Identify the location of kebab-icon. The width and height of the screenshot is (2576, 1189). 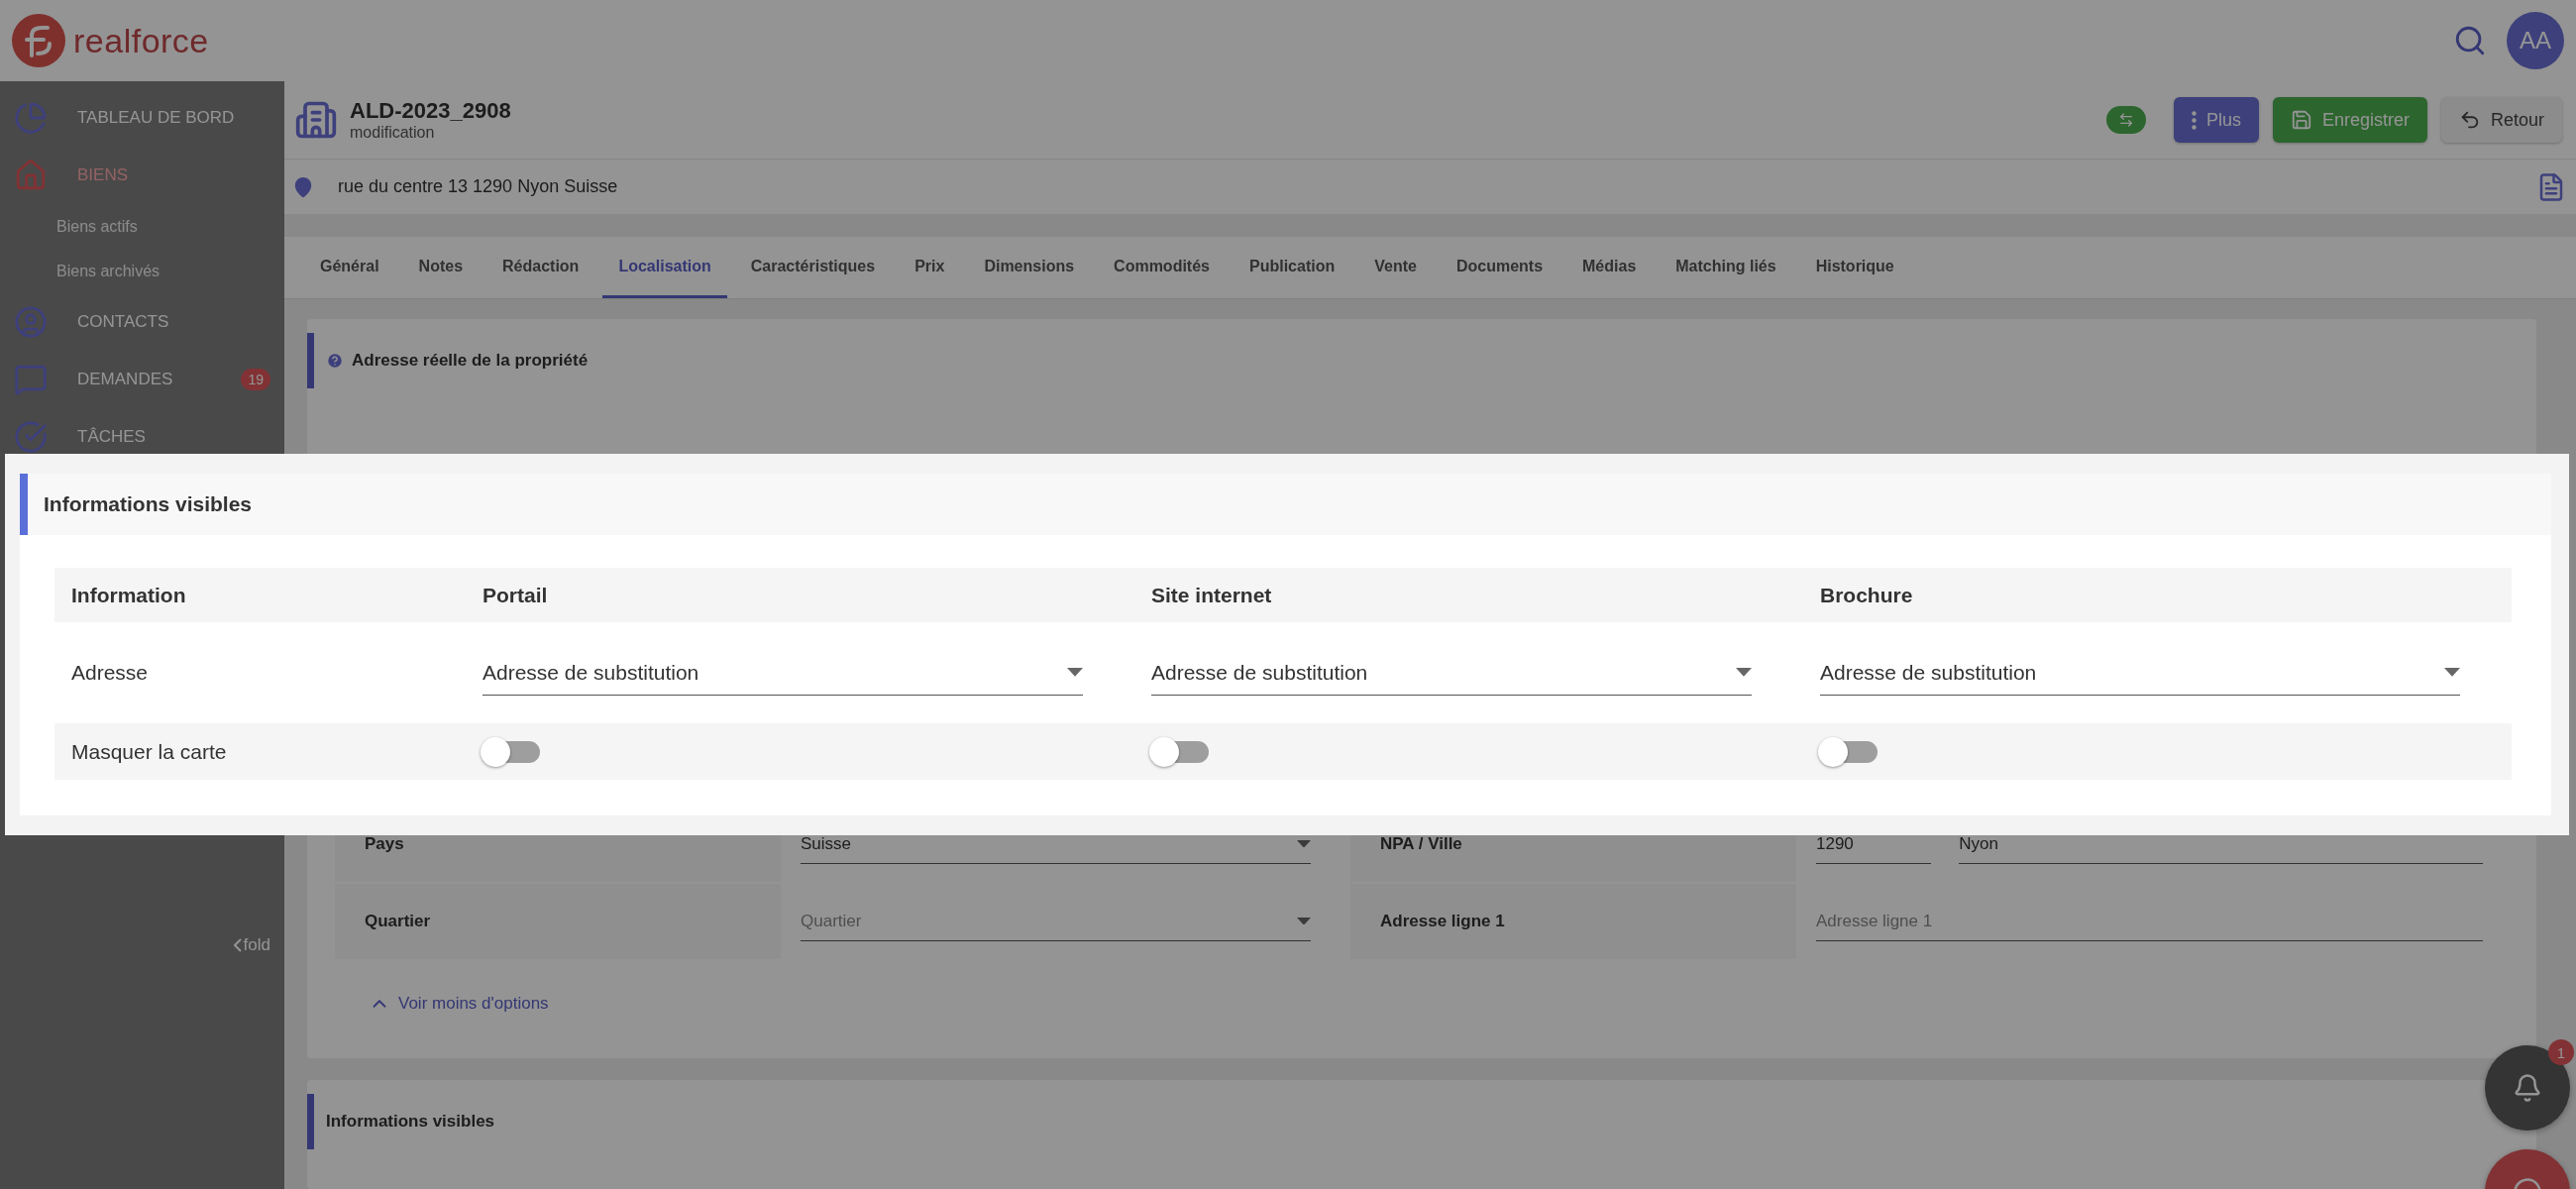
(2194, 120).